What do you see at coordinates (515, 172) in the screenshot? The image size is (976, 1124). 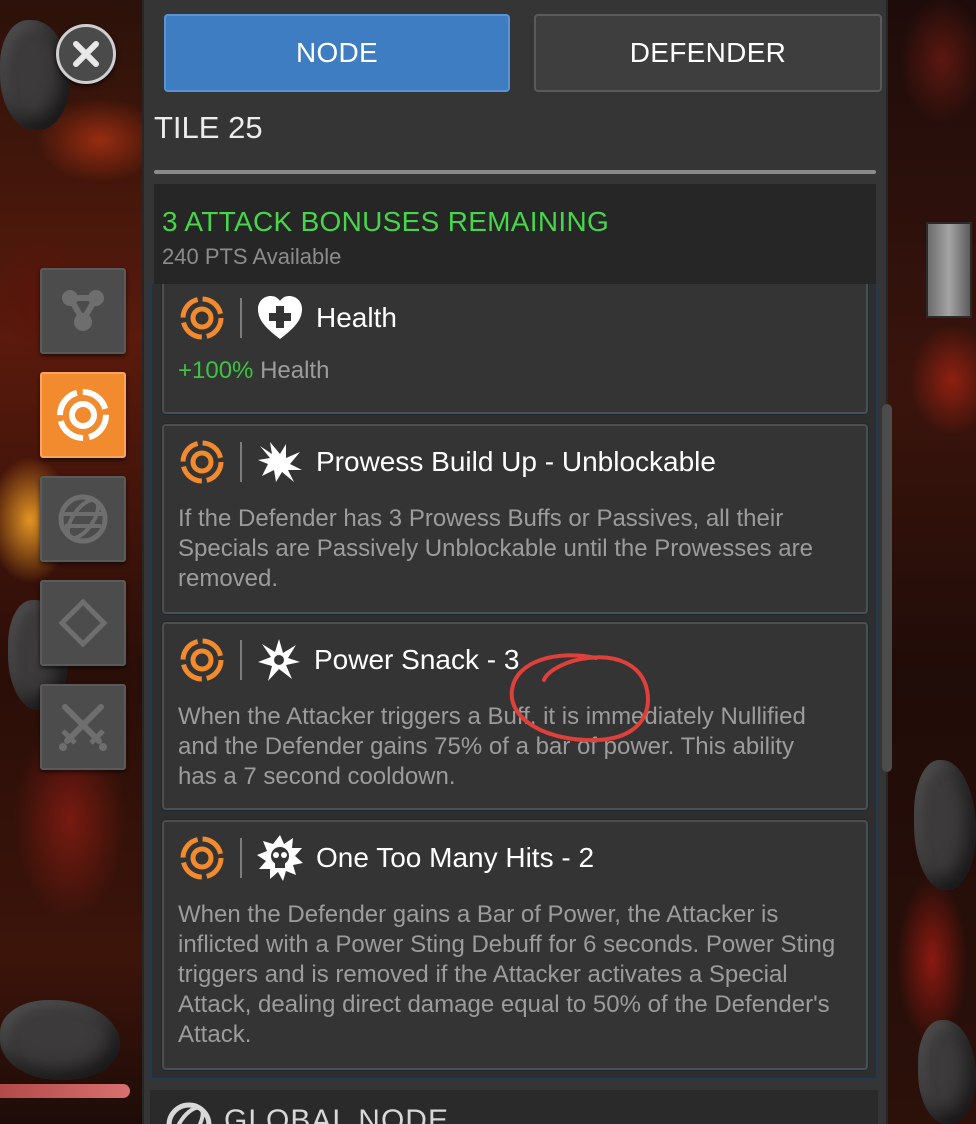 I see `divider` at bounding box center [515, 172].